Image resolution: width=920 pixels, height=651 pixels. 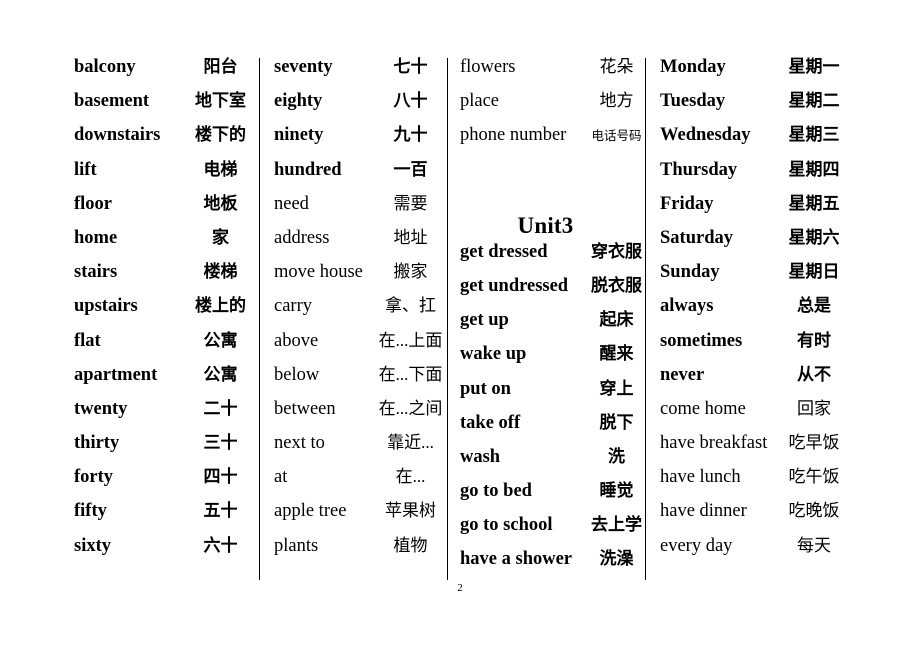 I want to click on vocabulary-row: take off 脱下, so click(x=552, y=431).